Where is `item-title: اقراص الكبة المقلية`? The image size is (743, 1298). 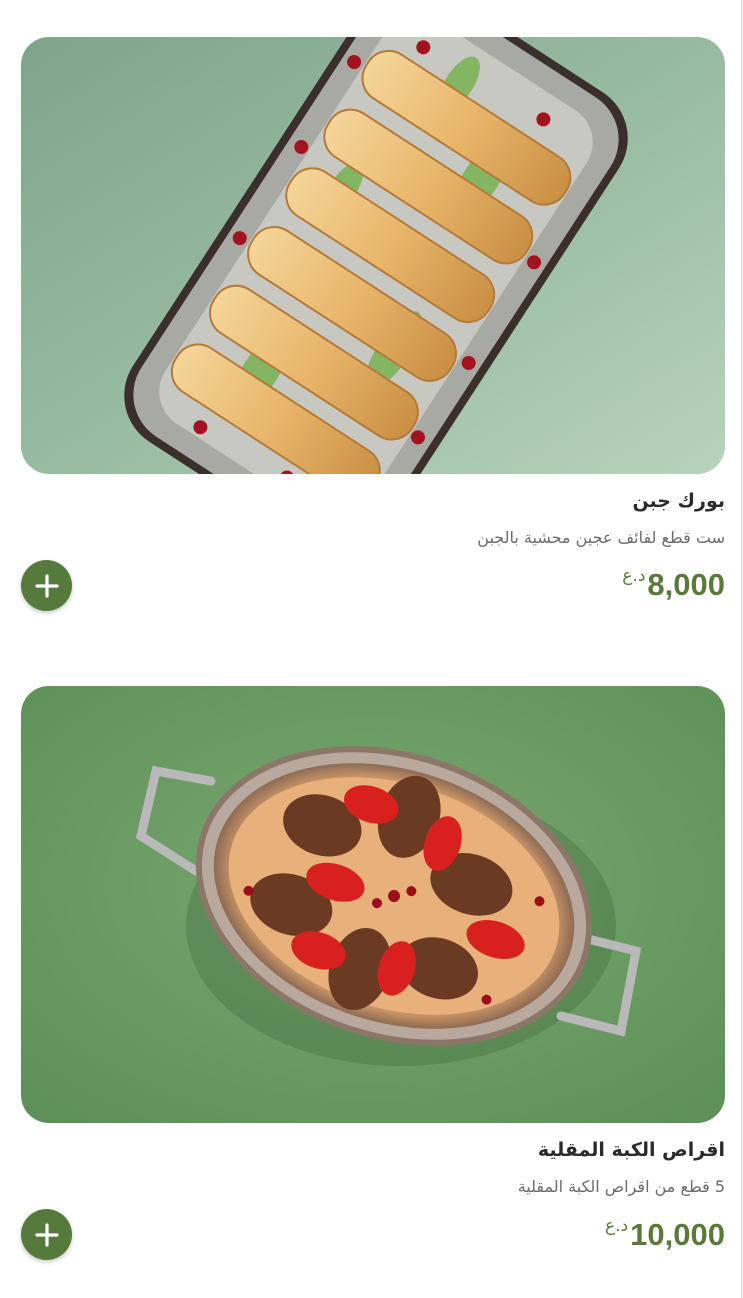 item-title: اقراص الكبة المقلية is located at coordinates (631, 1150).